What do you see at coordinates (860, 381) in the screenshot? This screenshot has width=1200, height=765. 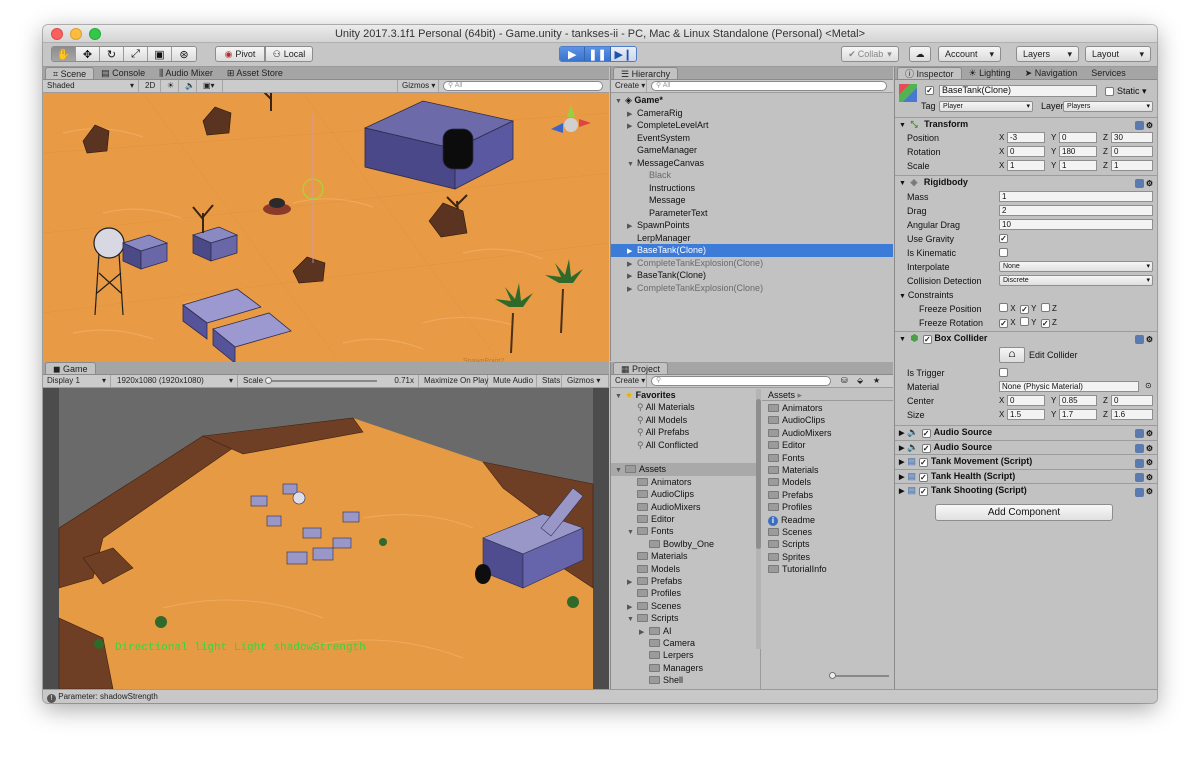 I see `filter-label-icon: ⬙` at bounding box center [860, 381].